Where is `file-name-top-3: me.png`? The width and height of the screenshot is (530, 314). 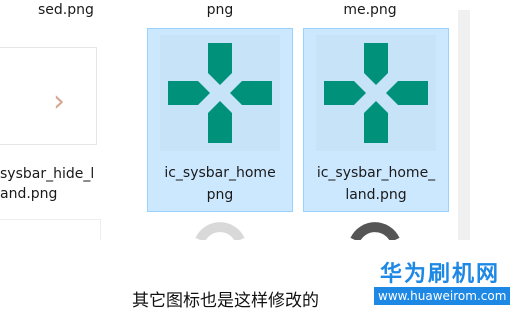 file-name-top-3: me.png is located at coordinates (370, 10).